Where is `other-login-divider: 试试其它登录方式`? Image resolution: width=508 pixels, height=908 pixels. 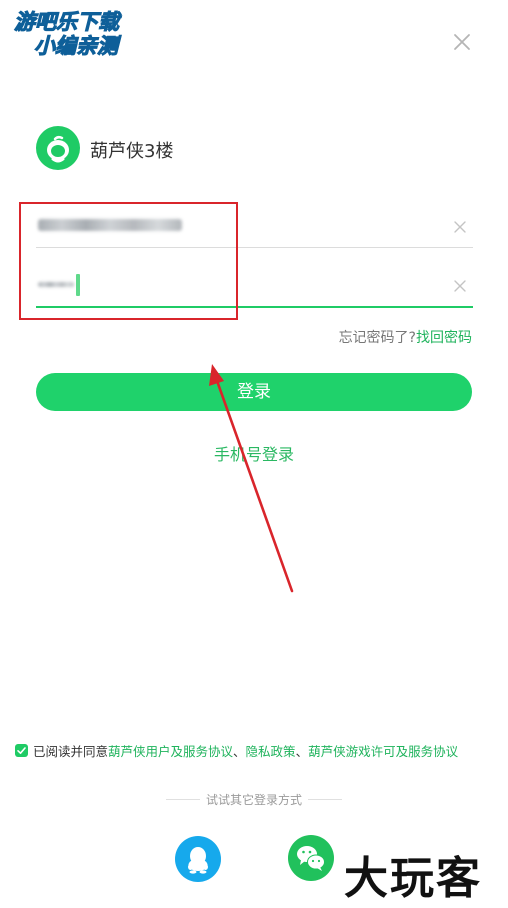 other-login-divider: 试试其它登录方式 is located at coordinates (254, 799).